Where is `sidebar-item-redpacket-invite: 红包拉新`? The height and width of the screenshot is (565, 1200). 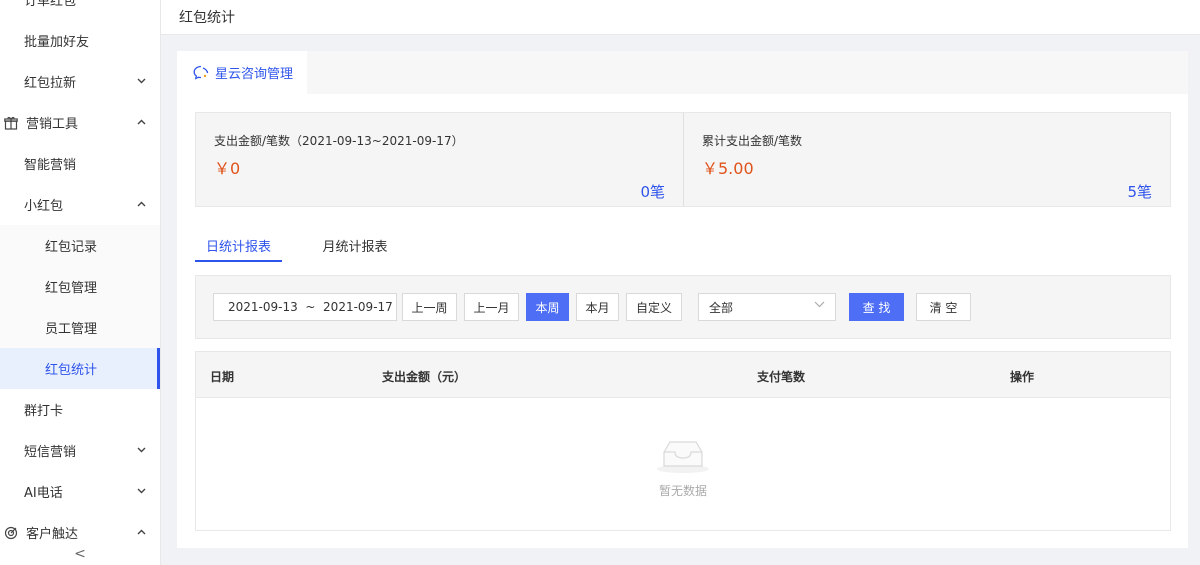 sidebar-item-redpacket-invite: 红包拉新 is located at coordinates (80, 81).